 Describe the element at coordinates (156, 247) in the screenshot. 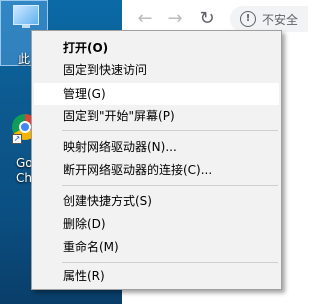

I see `menu-item-rename: 重命名(M)` at that location.